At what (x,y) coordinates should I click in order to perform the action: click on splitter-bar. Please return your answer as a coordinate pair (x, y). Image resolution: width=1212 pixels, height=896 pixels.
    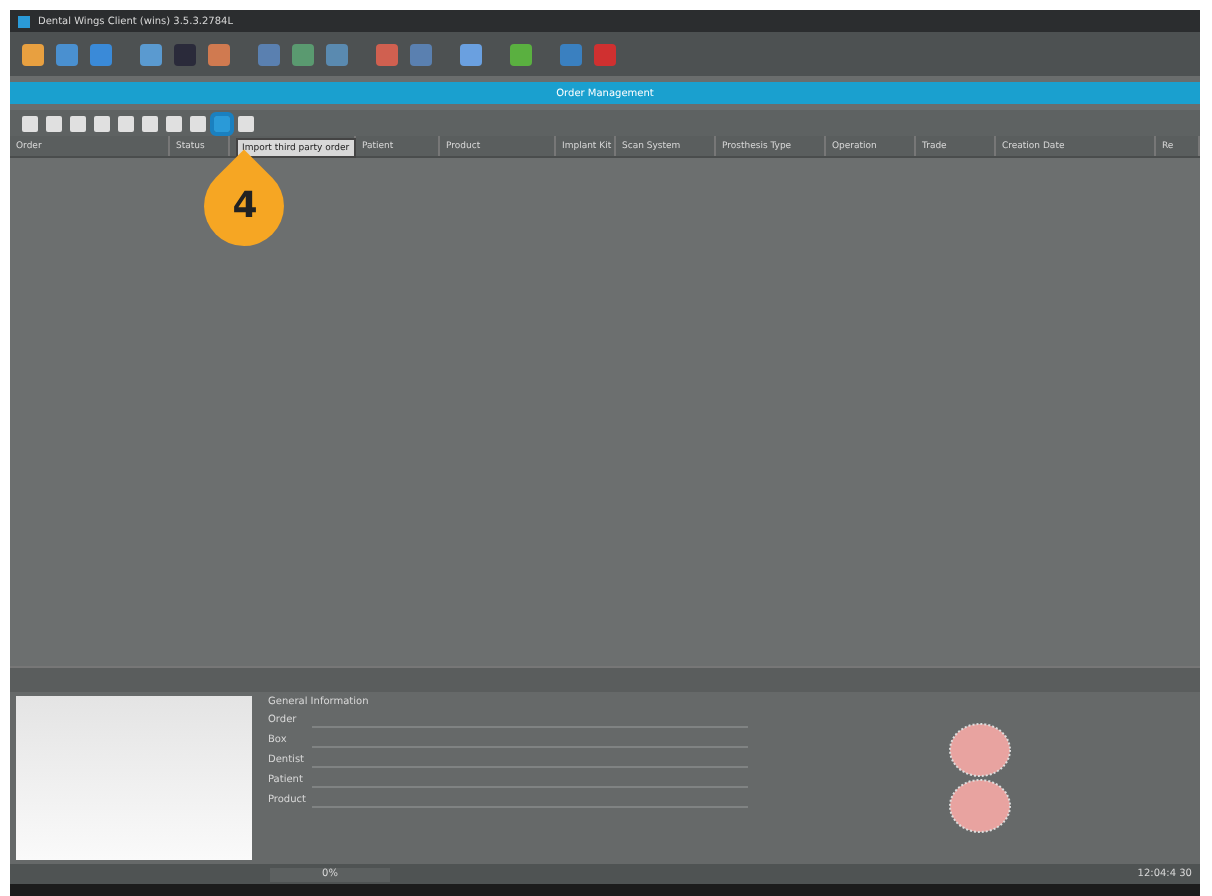
    Looking at the image, I should click on (605, 679).